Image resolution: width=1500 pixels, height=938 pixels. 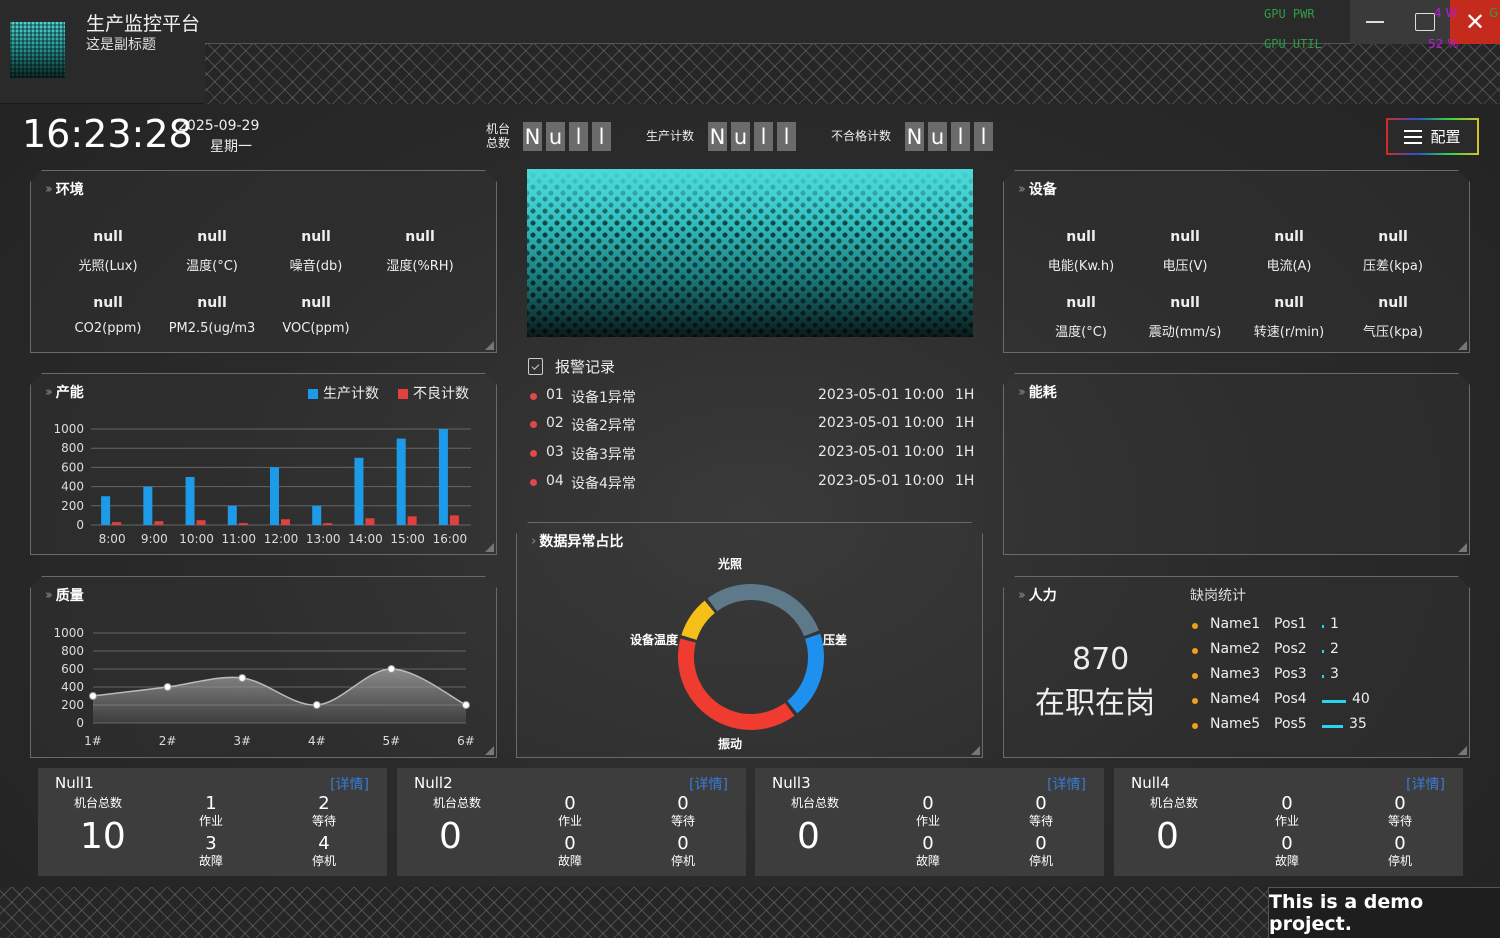 I want to click on y-tick-label: 600, so click(x=72, y=669).